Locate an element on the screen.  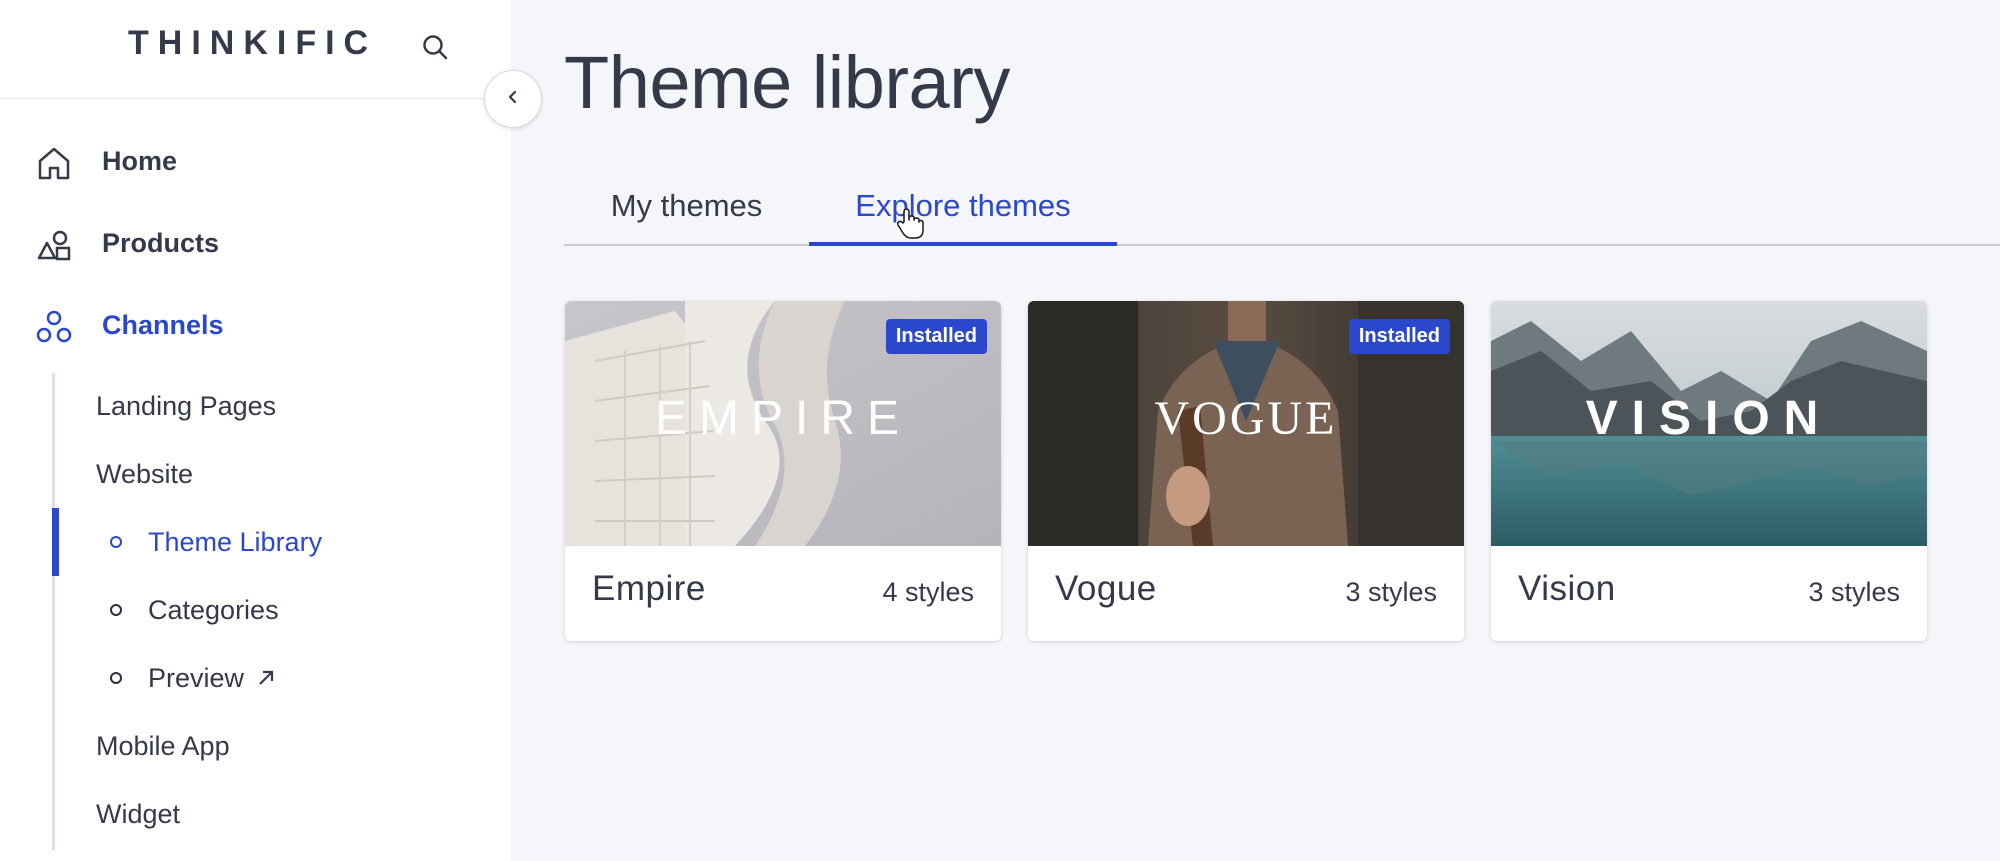
tab-my-themes: My themes is located at coordinates (686, 206).